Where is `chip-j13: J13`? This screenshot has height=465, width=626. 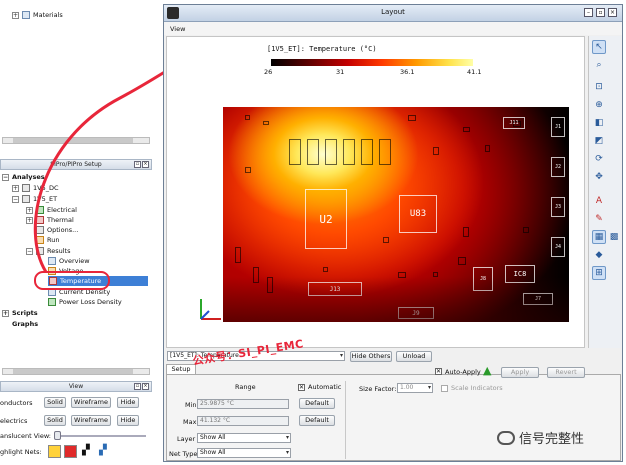
chip-j13: J13 is located at coordinates (335, 289).